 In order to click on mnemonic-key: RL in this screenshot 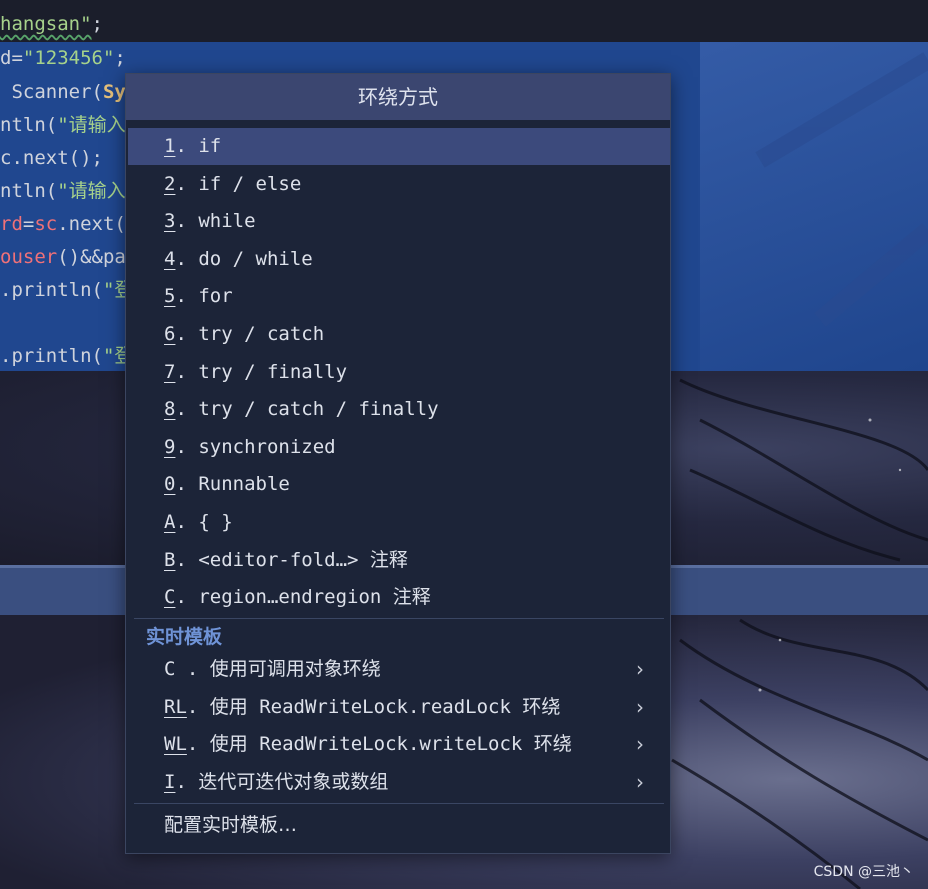, I will do `click(175, 706)`.